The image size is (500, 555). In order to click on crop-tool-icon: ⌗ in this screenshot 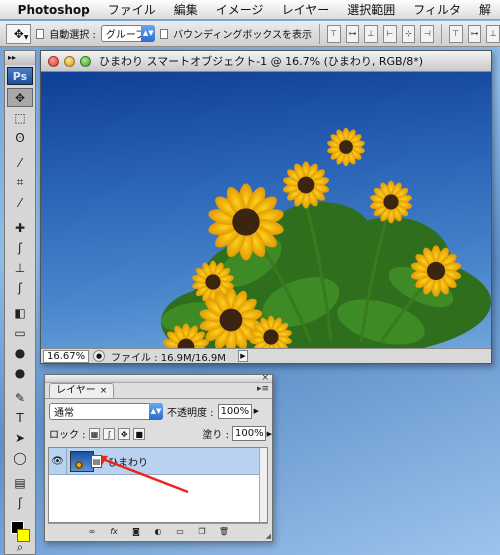, I will do `click(20, 182)`.